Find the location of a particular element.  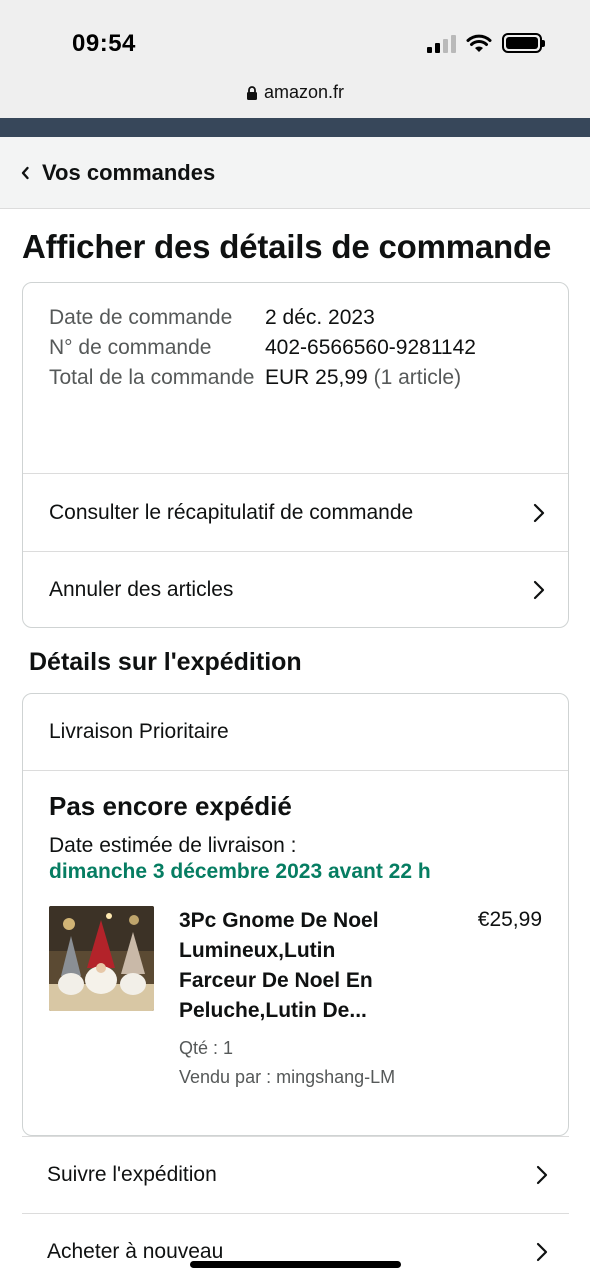

shipping-method: Livraison Prioritaire is located at coordinates (295, 732).